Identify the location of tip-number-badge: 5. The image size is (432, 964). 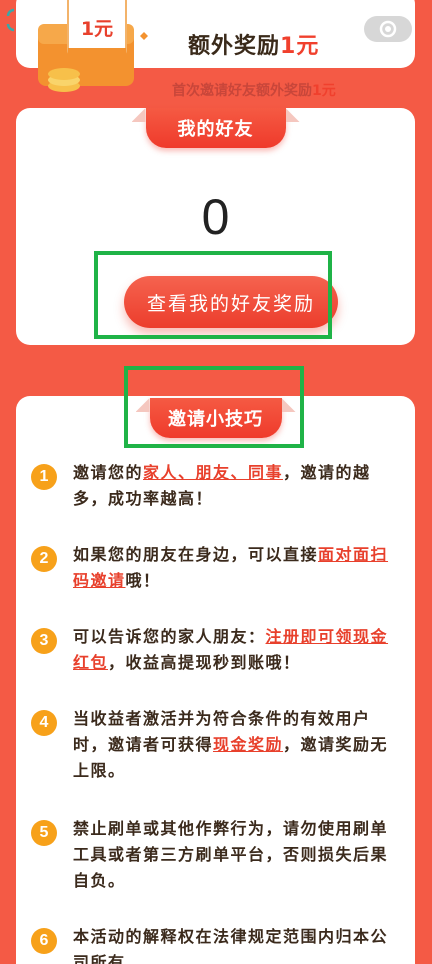
(44, 833).